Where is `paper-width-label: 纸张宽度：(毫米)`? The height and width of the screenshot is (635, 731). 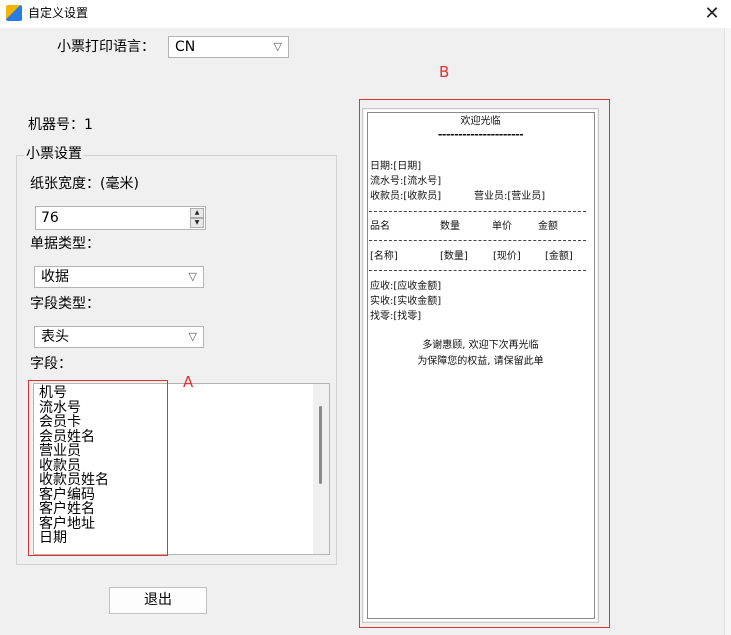 paper-width-label: 纸张宽度：(毫米) is located at coordinates (84, 184).